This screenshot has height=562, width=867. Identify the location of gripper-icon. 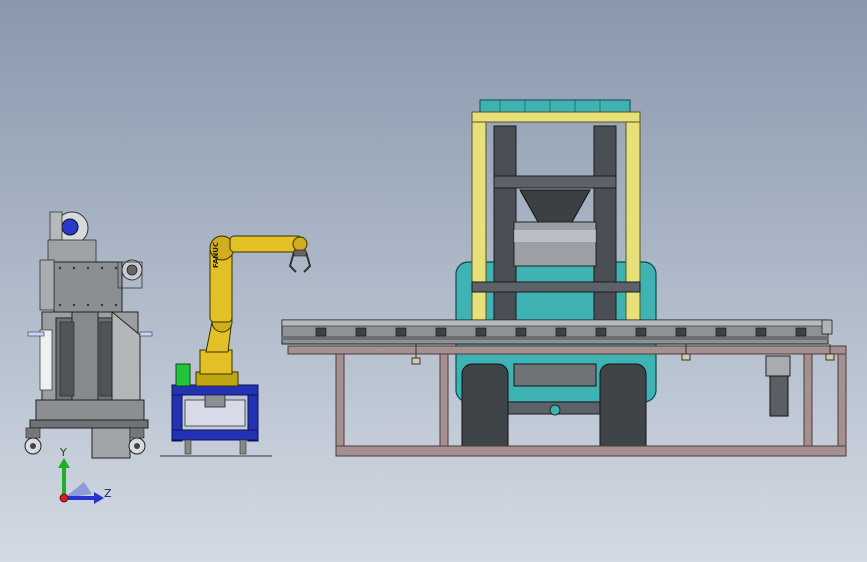
(300, 253).